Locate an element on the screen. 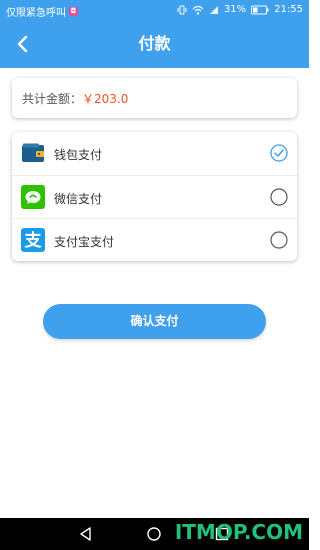  watermark-text: ITMOP.COM is located at coordinates (238, 532).